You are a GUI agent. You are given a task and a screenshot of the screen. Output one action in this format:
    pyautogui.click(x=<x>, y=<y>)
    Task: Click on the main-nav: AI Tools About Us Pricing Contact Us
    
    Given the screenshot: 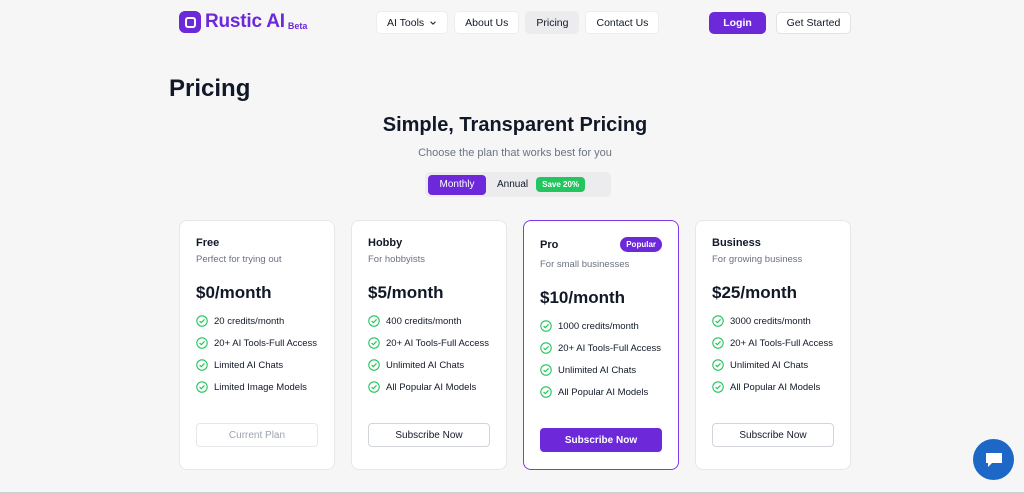 What is the action you would take?
    pyautogui.click(x=518, y=22)
    